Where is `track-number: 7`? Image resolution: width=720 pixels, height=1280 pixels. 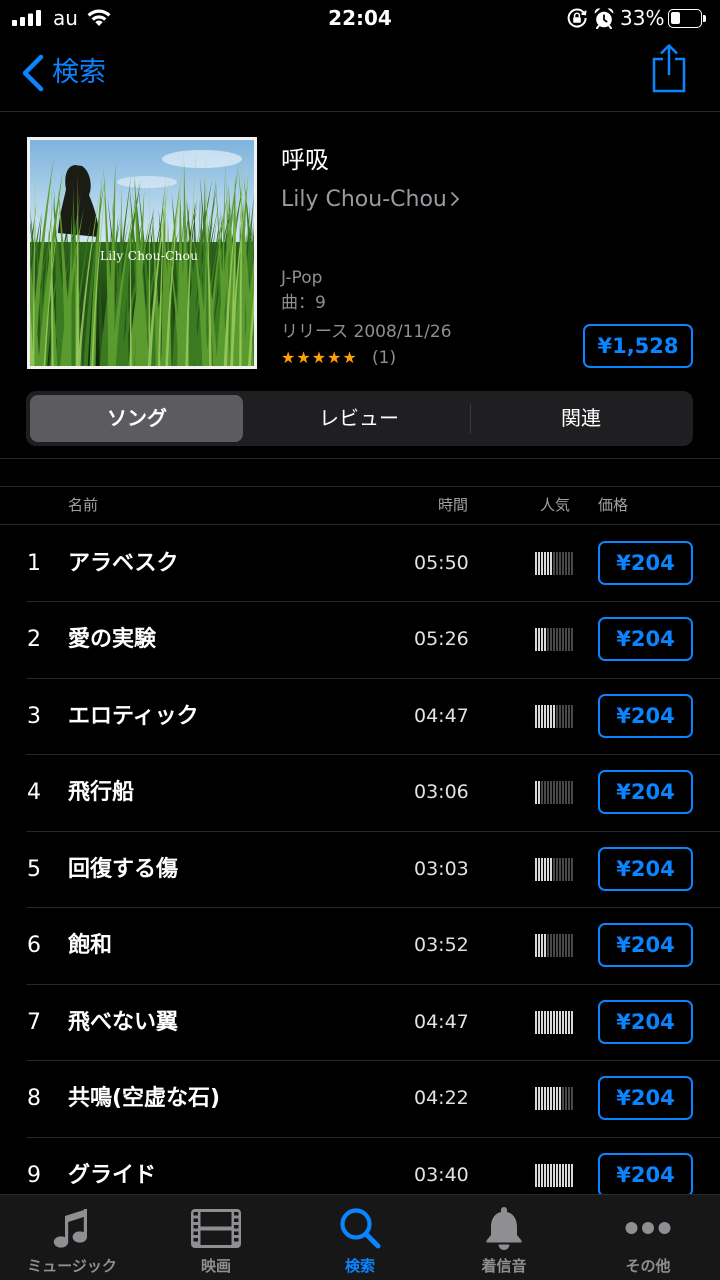
track-number: 7 is located at coordinates (34, 1022).